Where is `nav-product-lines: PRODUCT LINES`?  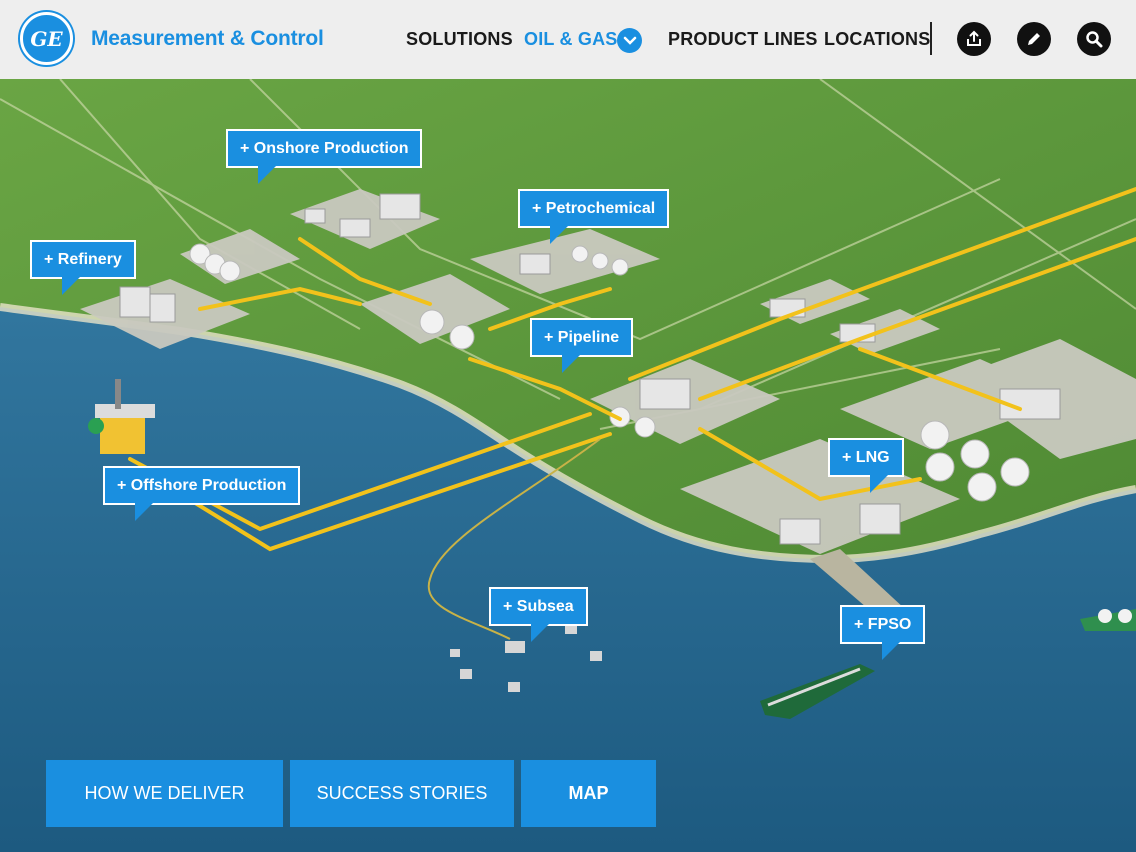
nav-product-lines: PRODUCT LINES is located at coordinates (743, 39).